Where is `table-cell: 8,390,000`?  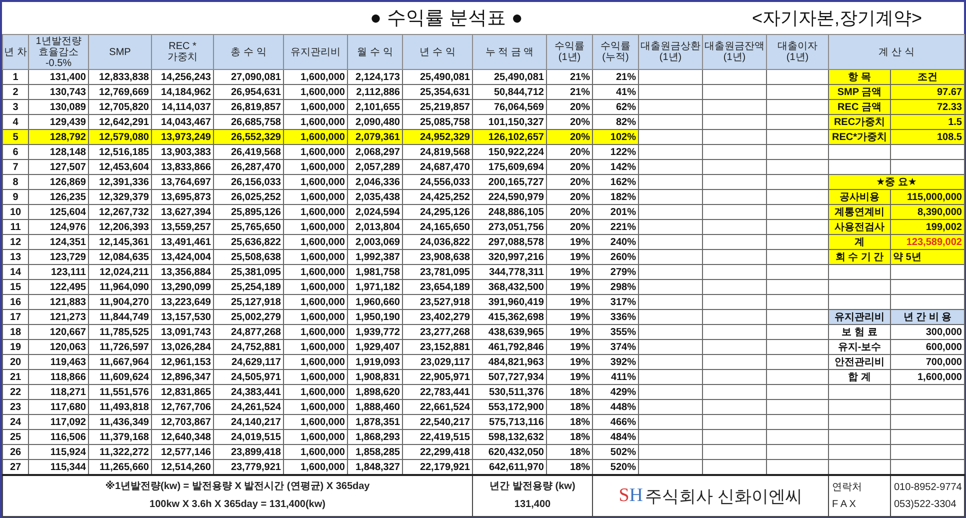 table-cell: 8,390,000 is located at coordinates (927, 212).